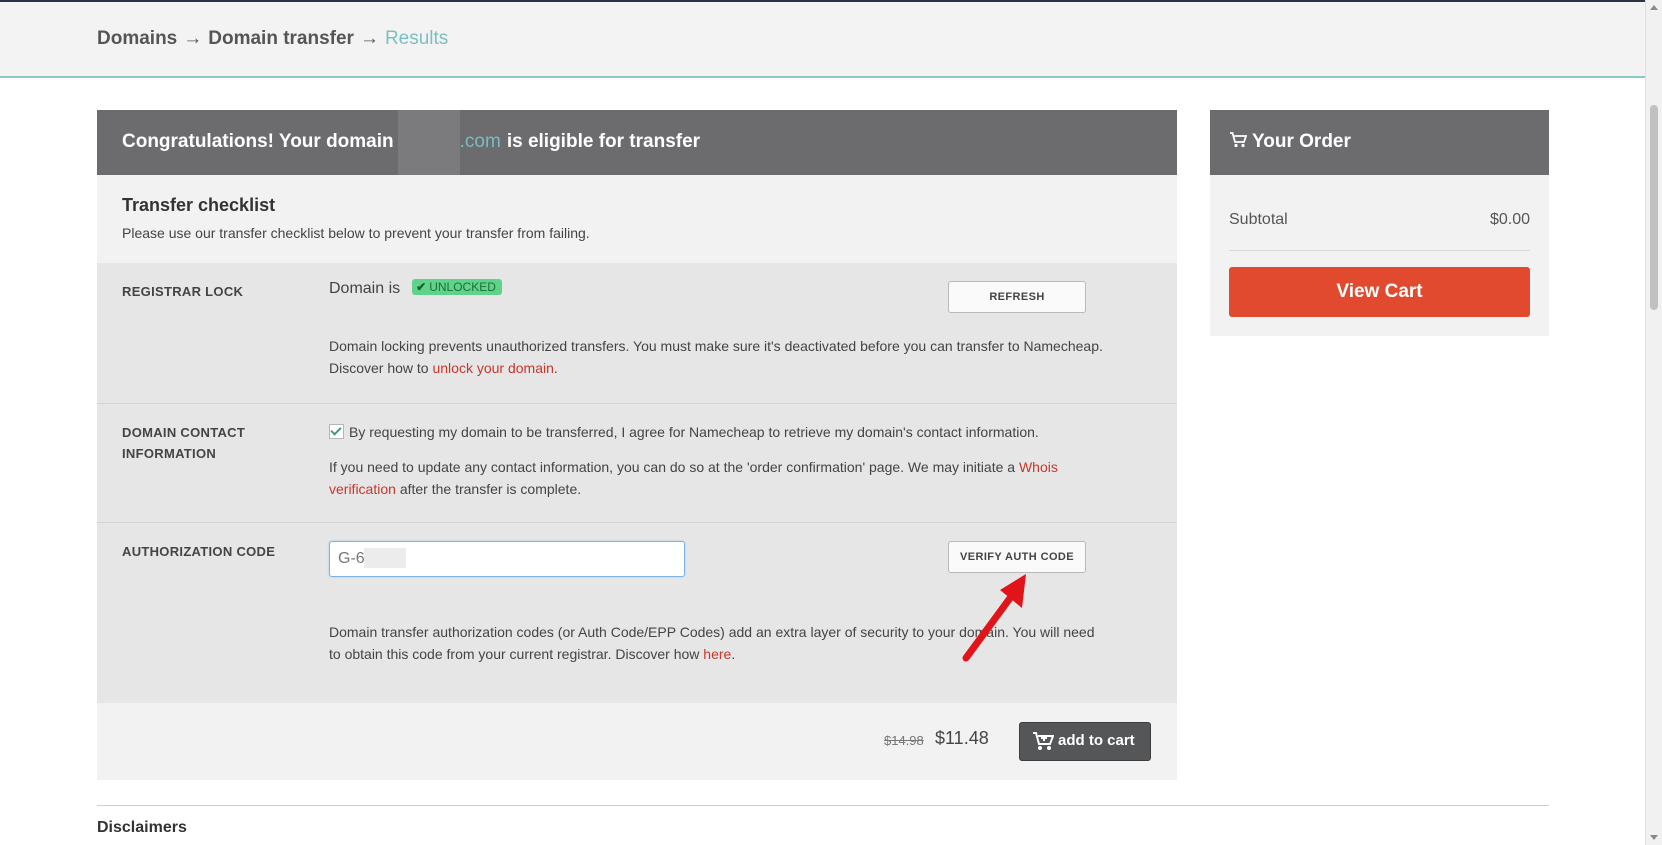  What do you see at coordinates (717, 654) in the screenshot?
I see `auth-code-help-link: here` at bounding box center [717, 654].